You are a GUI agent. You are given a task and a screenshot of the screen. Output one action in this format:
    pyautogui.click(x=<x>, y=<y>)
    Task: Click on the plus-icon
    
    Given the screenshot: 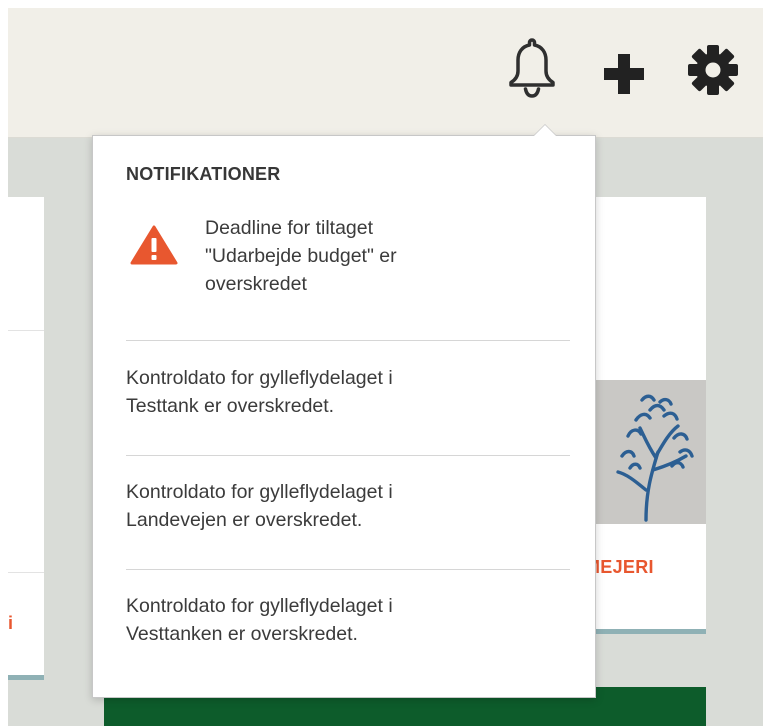 What is the action you would take?
    pyautogui.click(x=624, y=74)
    